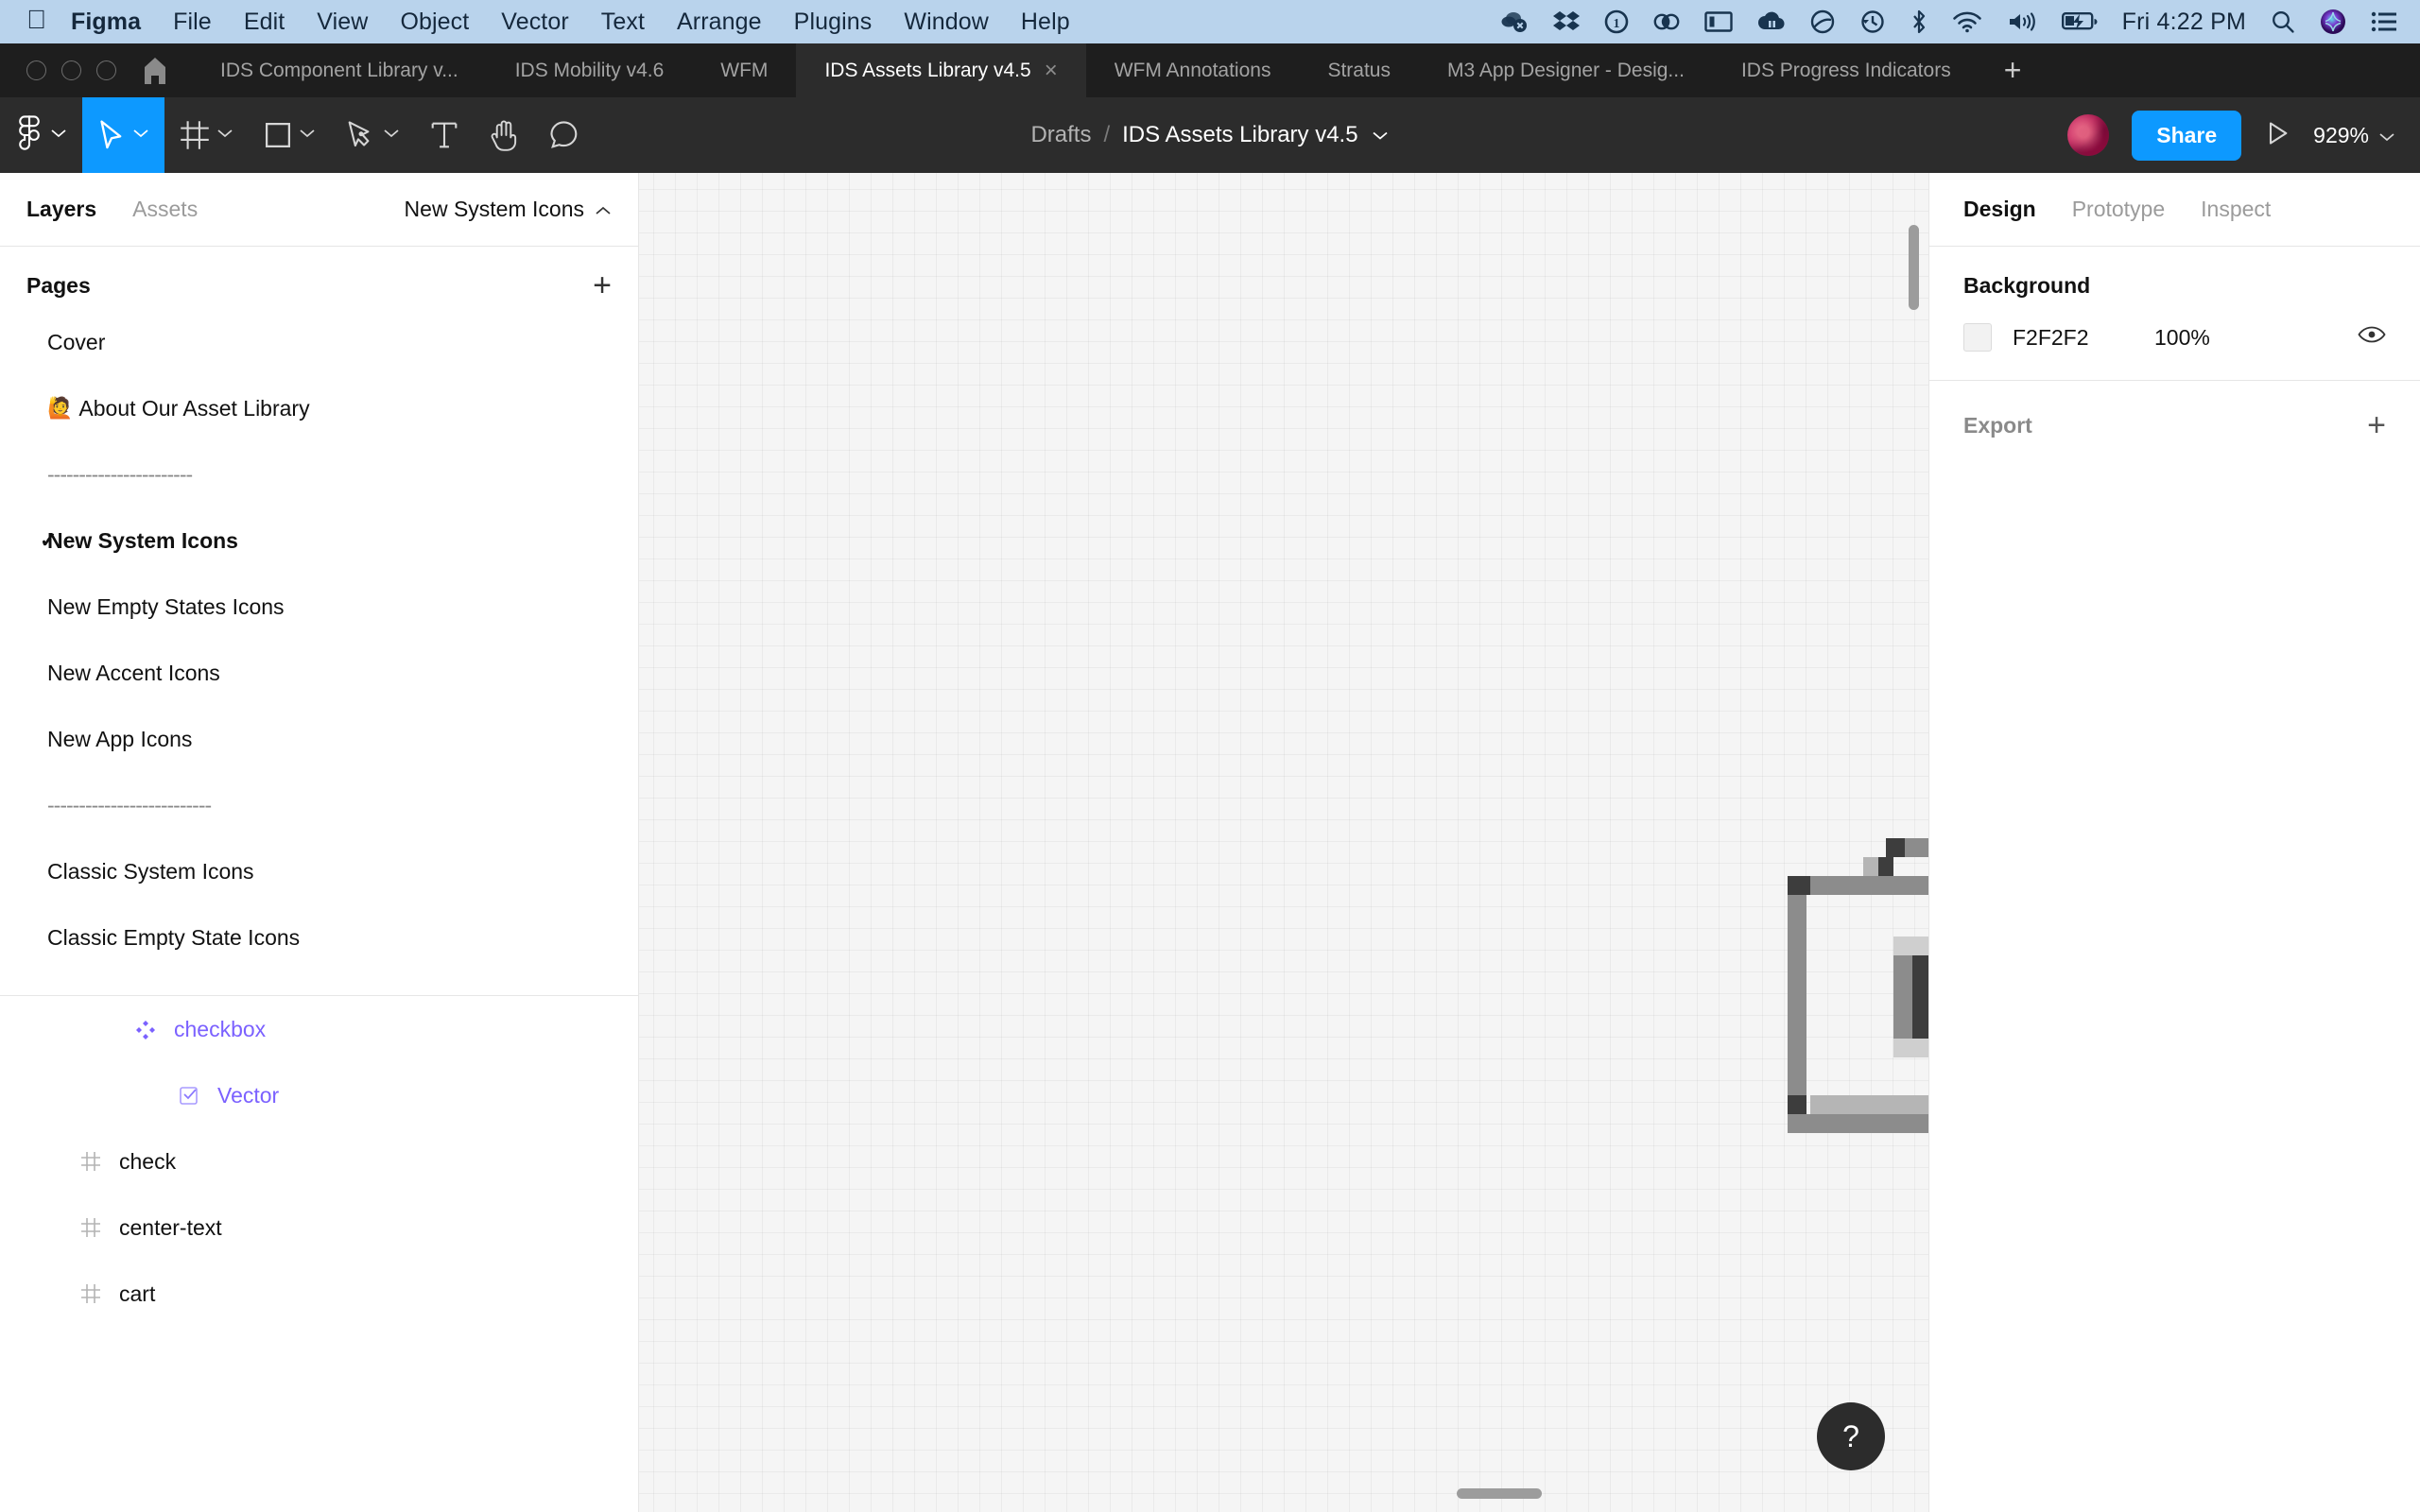 This screenshot has height=1512, width=2420. I want to click on page-item-new-accent-icons: New Accent Icons, so click(319, 673).